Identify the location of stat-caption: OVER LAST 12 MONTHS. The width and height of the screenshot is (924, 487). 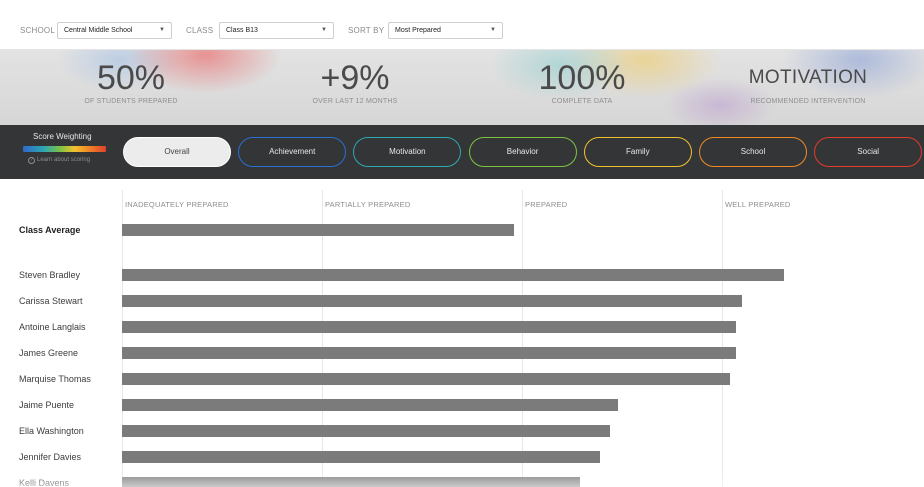
(355, 101).